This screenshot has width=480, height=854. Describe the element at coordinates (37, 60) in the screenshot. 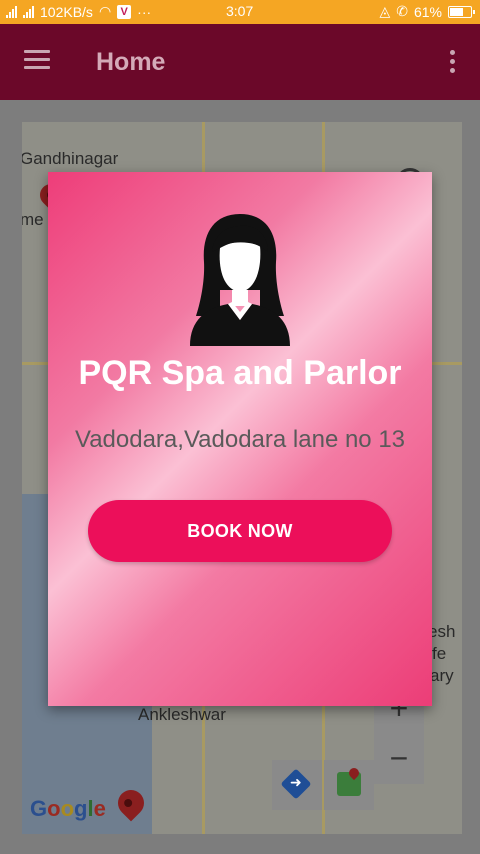

I see `hamburger-menu-icon` at that location.